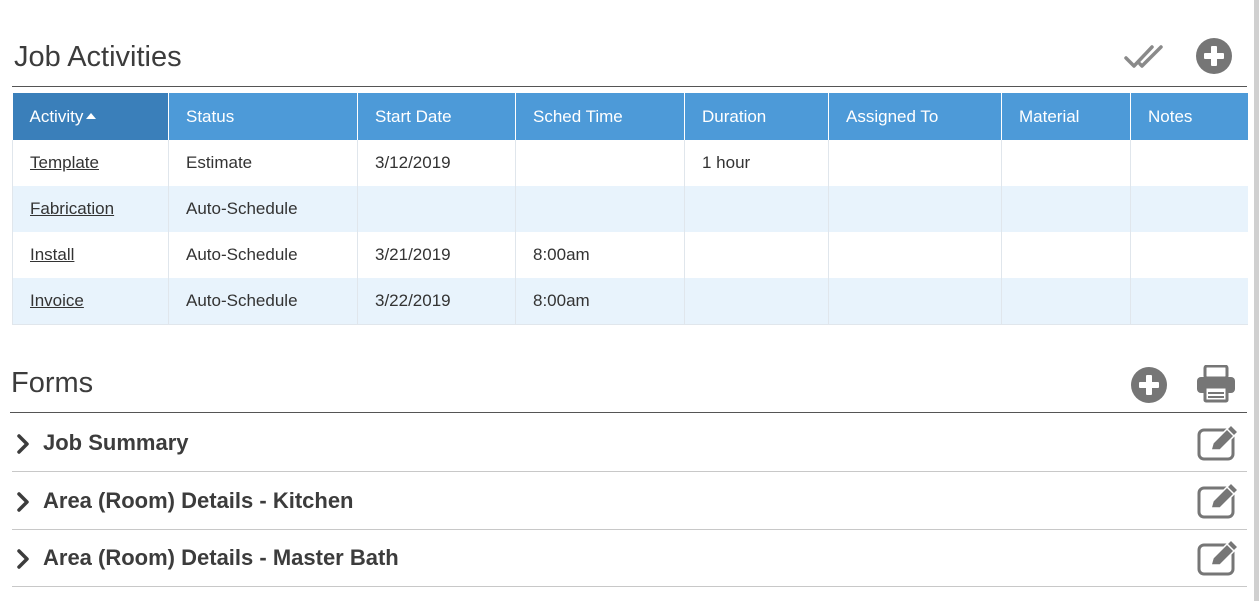  I want to click on table-row: Invoice Auto-Schedule 3/22/2019 8:00am, so click(630, 301).